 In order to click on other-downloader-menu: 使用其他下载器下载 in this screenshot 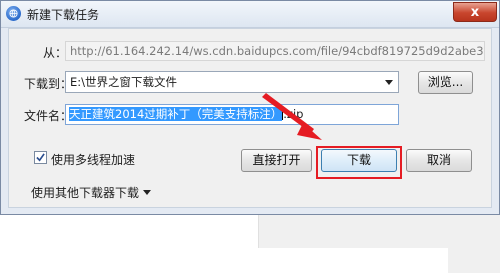, I will do `click(91, 192)`.